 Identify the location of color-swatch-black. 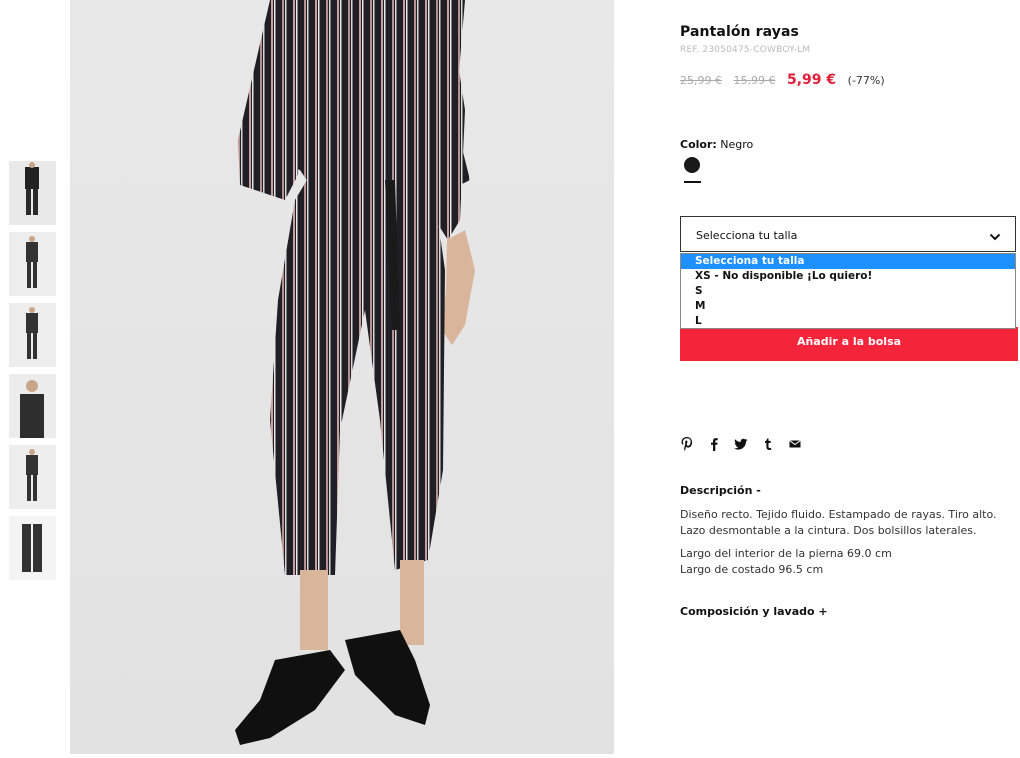
(692, 165).